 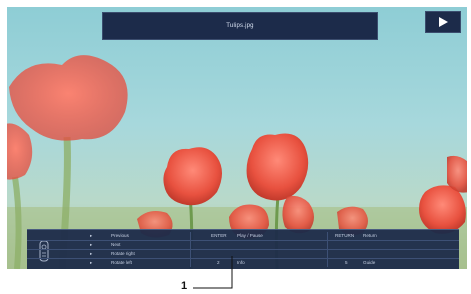 I want to click on guide-key: ENTER, so click(x=219, y=235).